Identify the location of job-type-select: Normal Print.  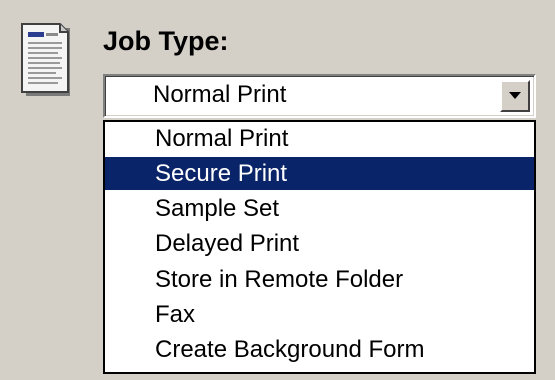
(319, 96).